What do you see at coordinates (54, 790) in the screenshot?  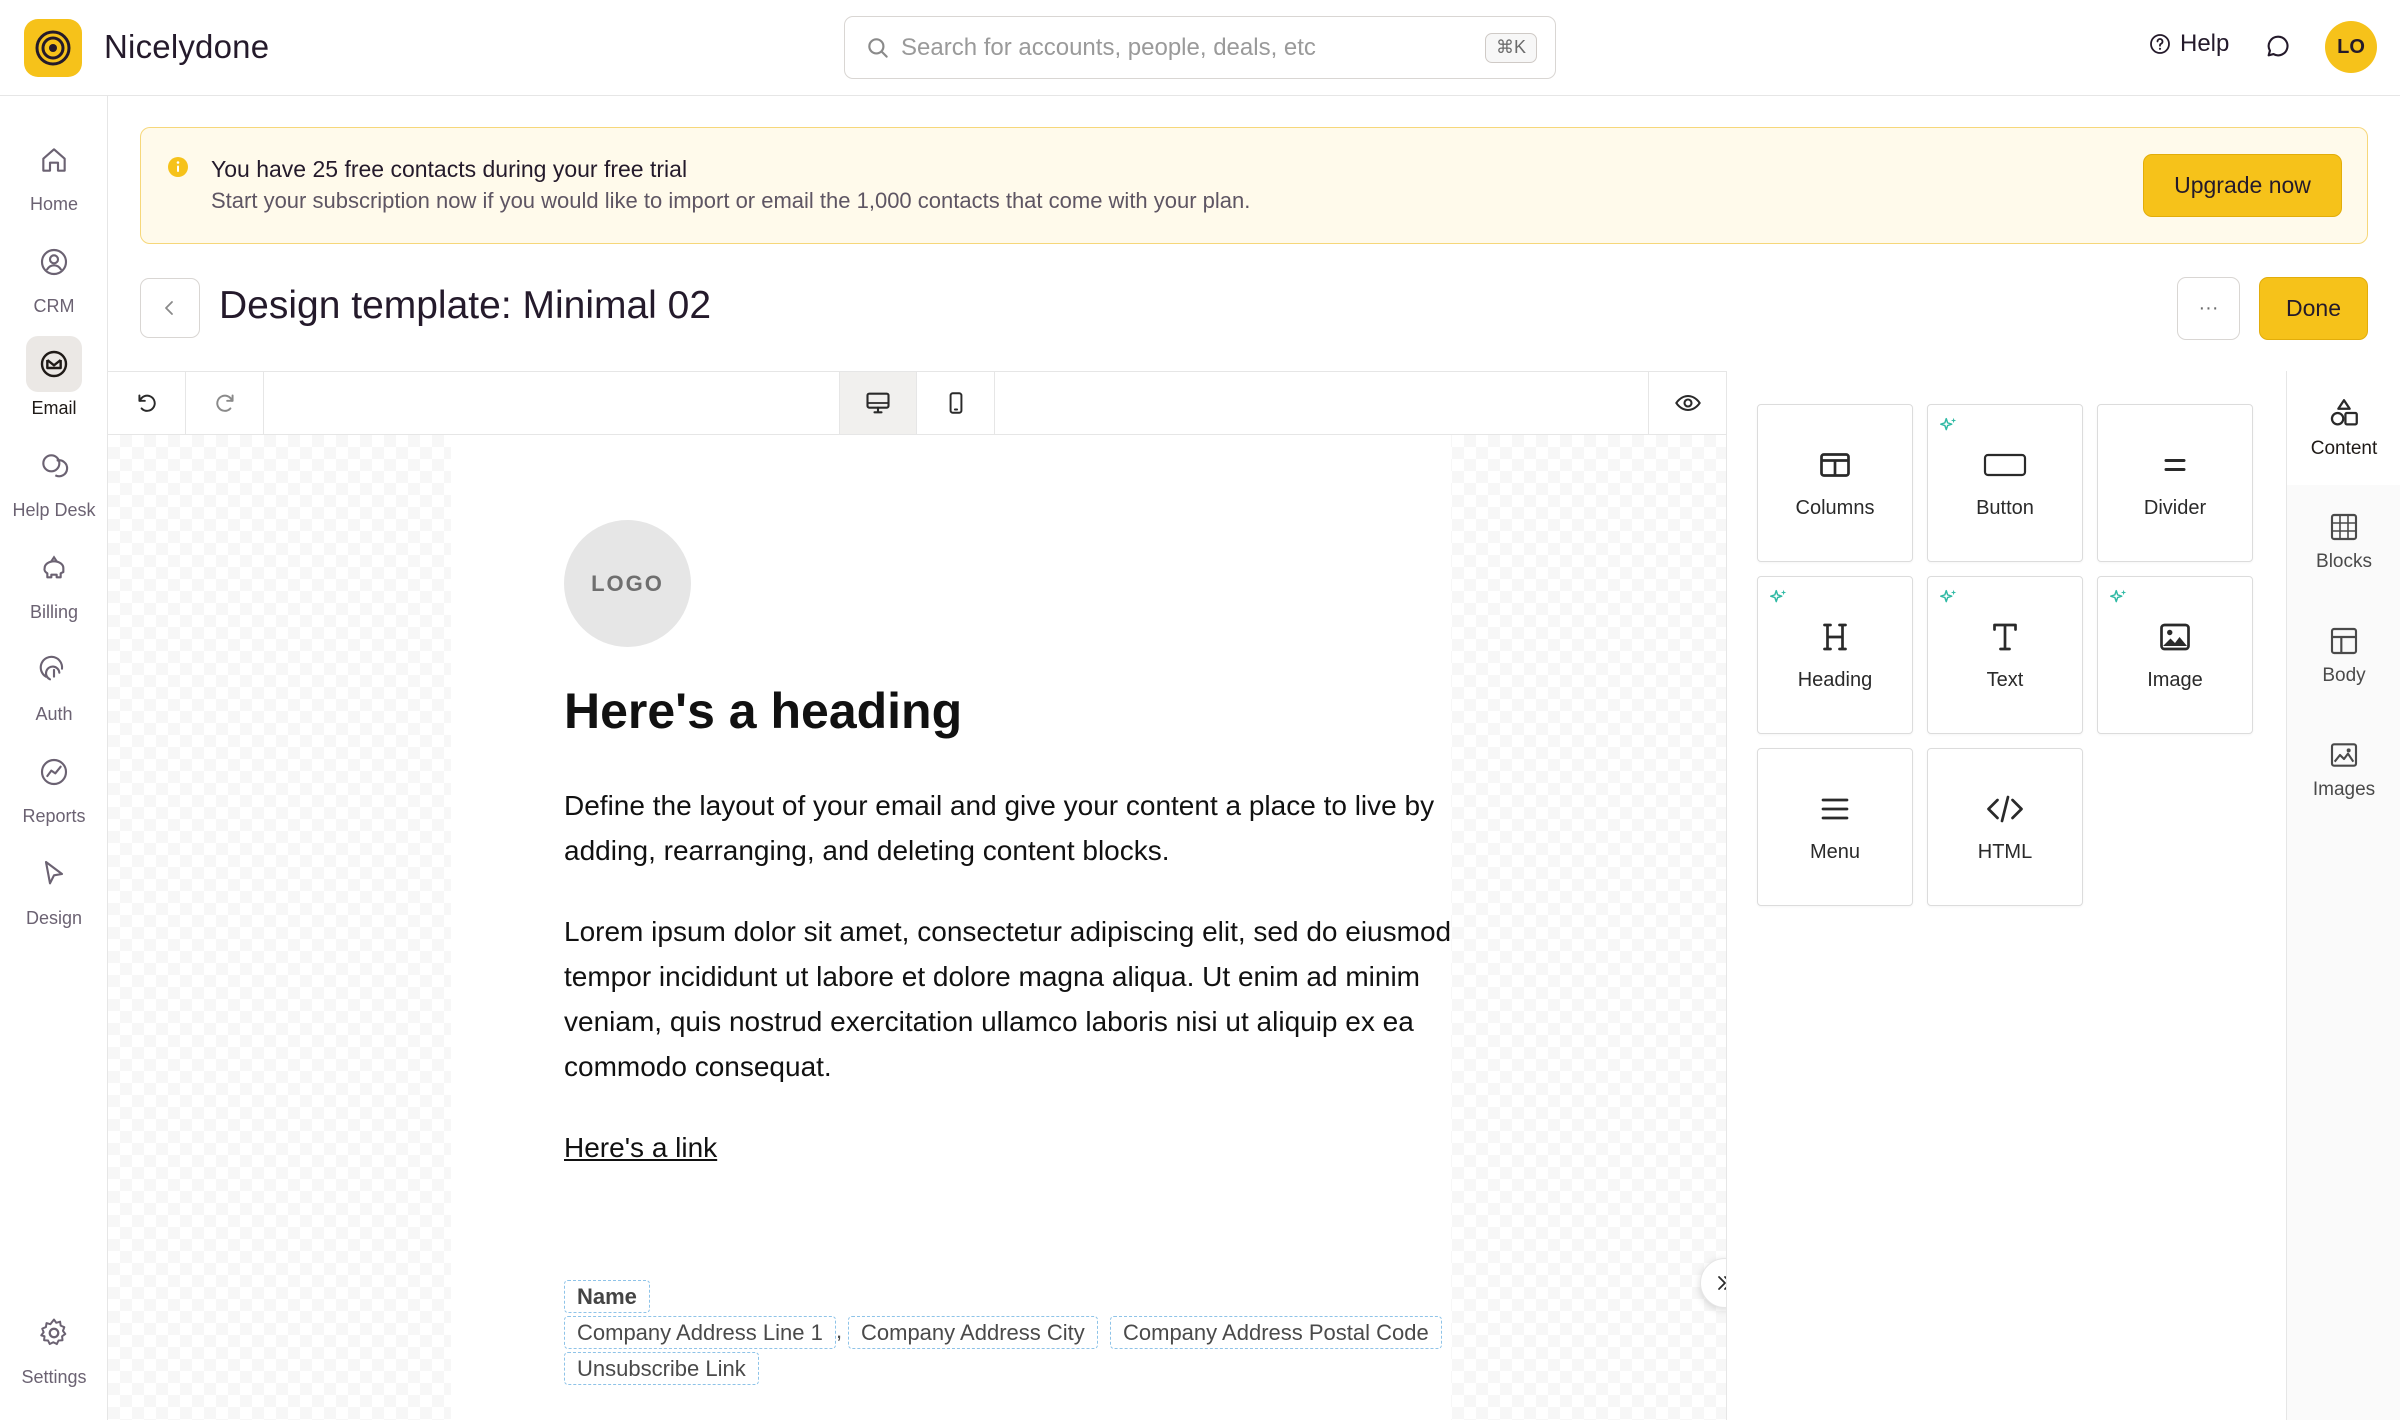 I see `nav-item-reports: Reports` at bounding box center [54, 790].